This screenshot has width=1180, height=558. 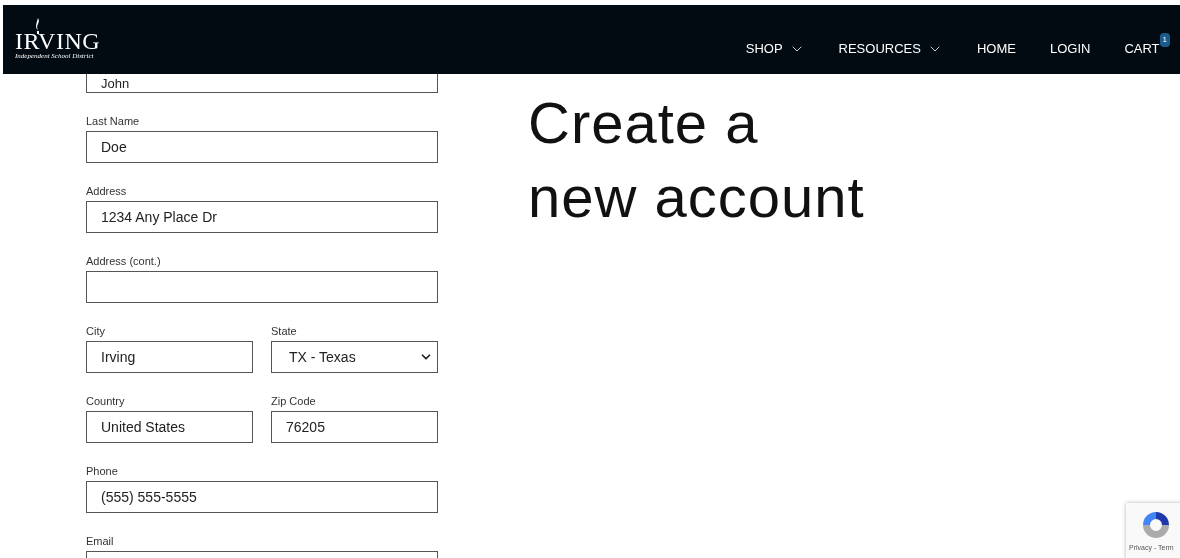 I want to click on logo-wordmark: IRVING, so click(x=58, y=41).